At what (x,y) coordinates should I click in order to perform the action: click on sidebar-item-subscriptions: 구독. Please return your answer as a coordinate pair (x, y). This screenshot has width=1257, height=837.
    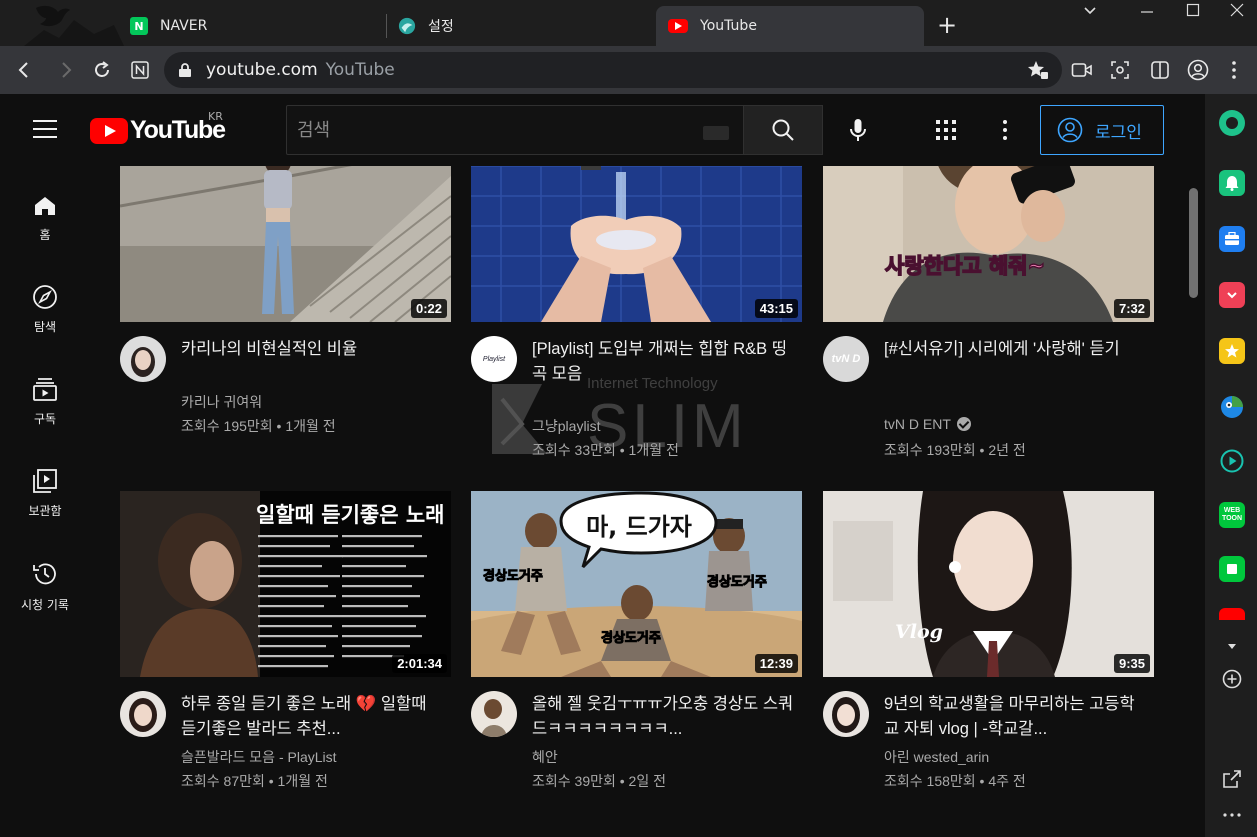
    Looking at the image, I should click on (45, 401).